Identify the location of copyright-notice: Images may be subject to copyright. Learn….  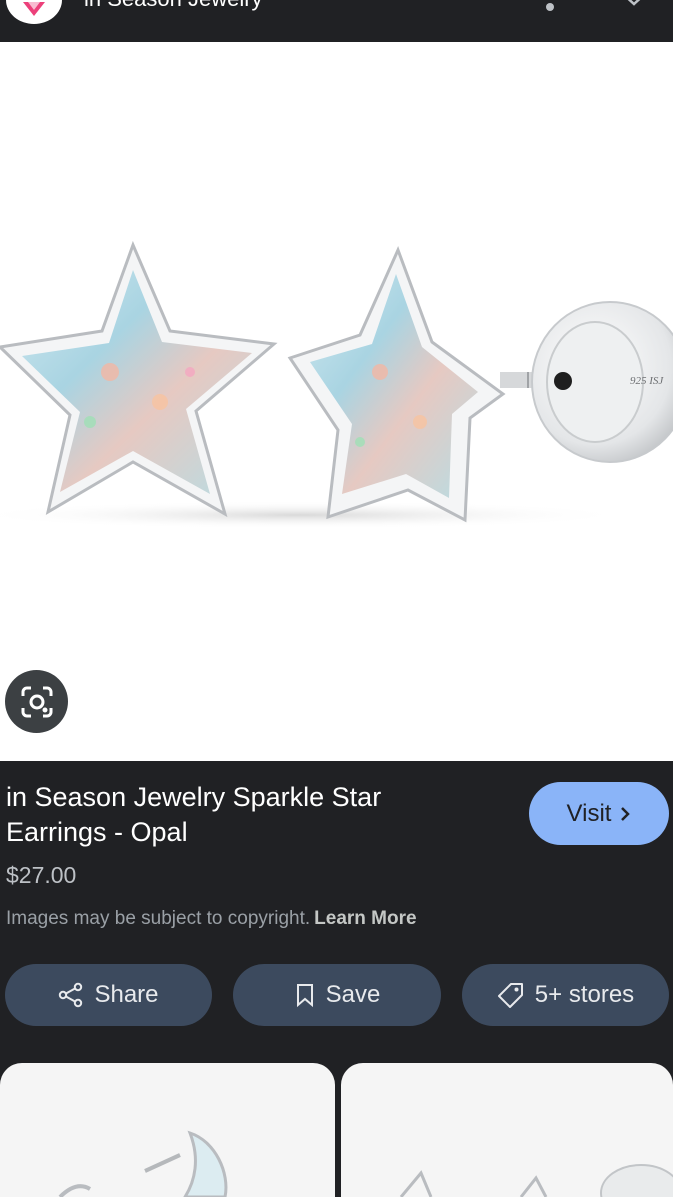
(211, 919).